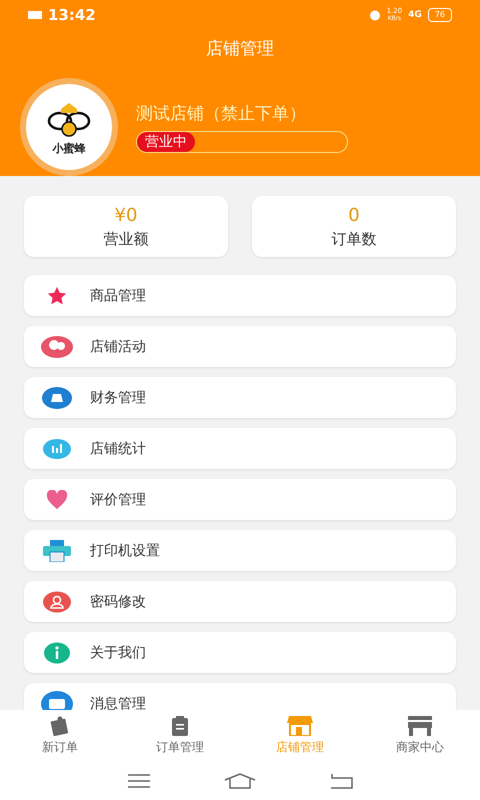 The height and width of the screenshot is (800, 480). What do you see at coordinates (240, 448) in the screenshot?
I see `menu-item: 店铺统计` at bounding box center [240, 448].